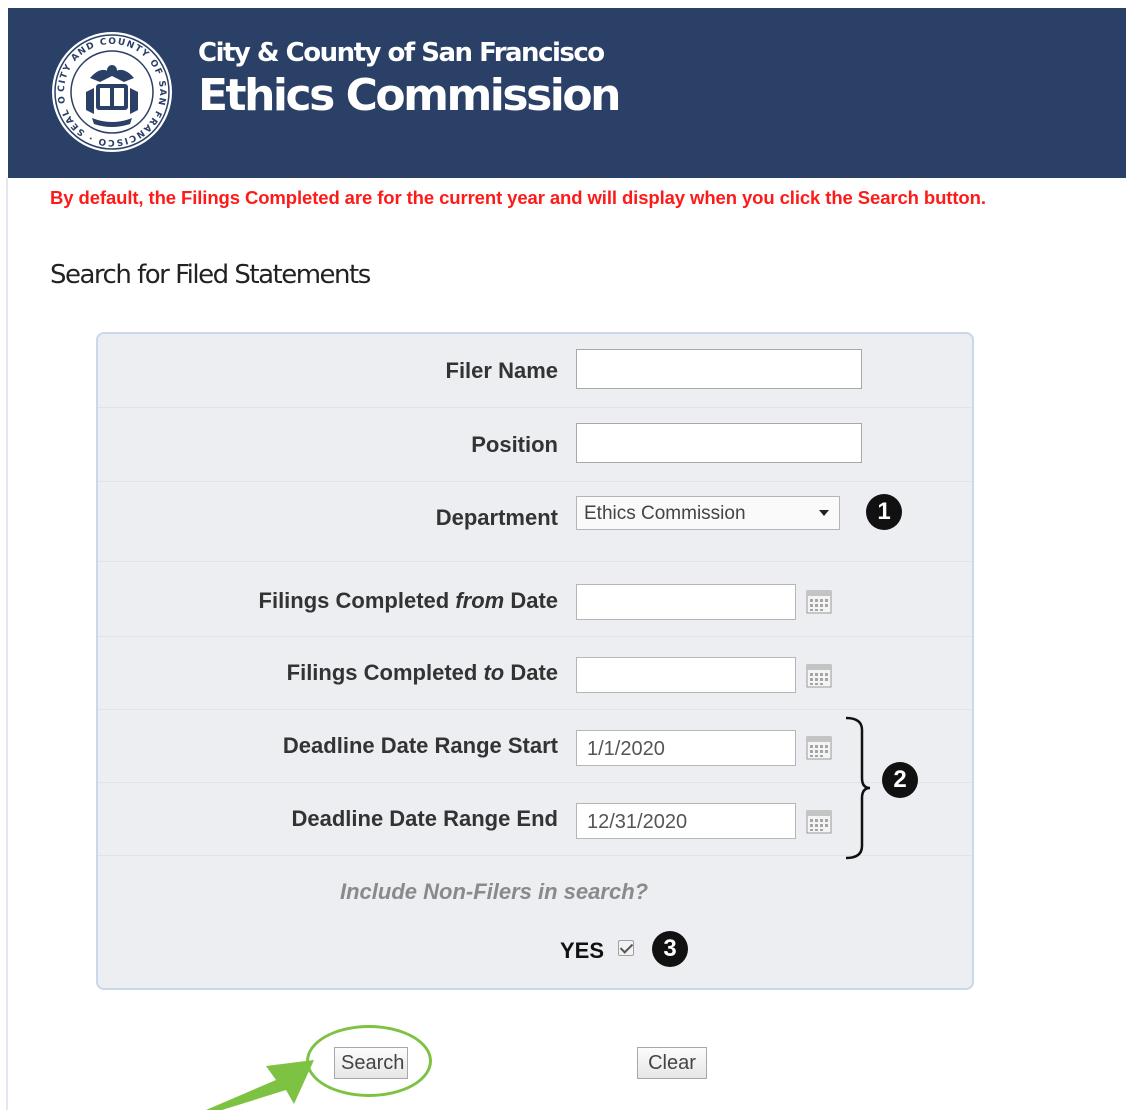  What do you see at coordinates (582, 950) in the screenshot?
I see `yes-label: YES` at bounding box center [582, 950].